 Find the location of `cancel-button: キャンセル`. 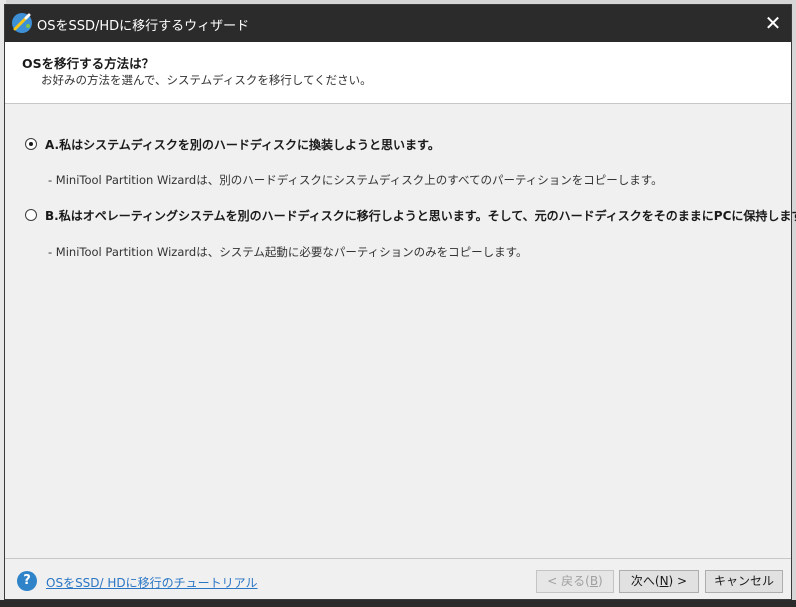

cancel-button: キャンセル is located at coordinates (744, 581).